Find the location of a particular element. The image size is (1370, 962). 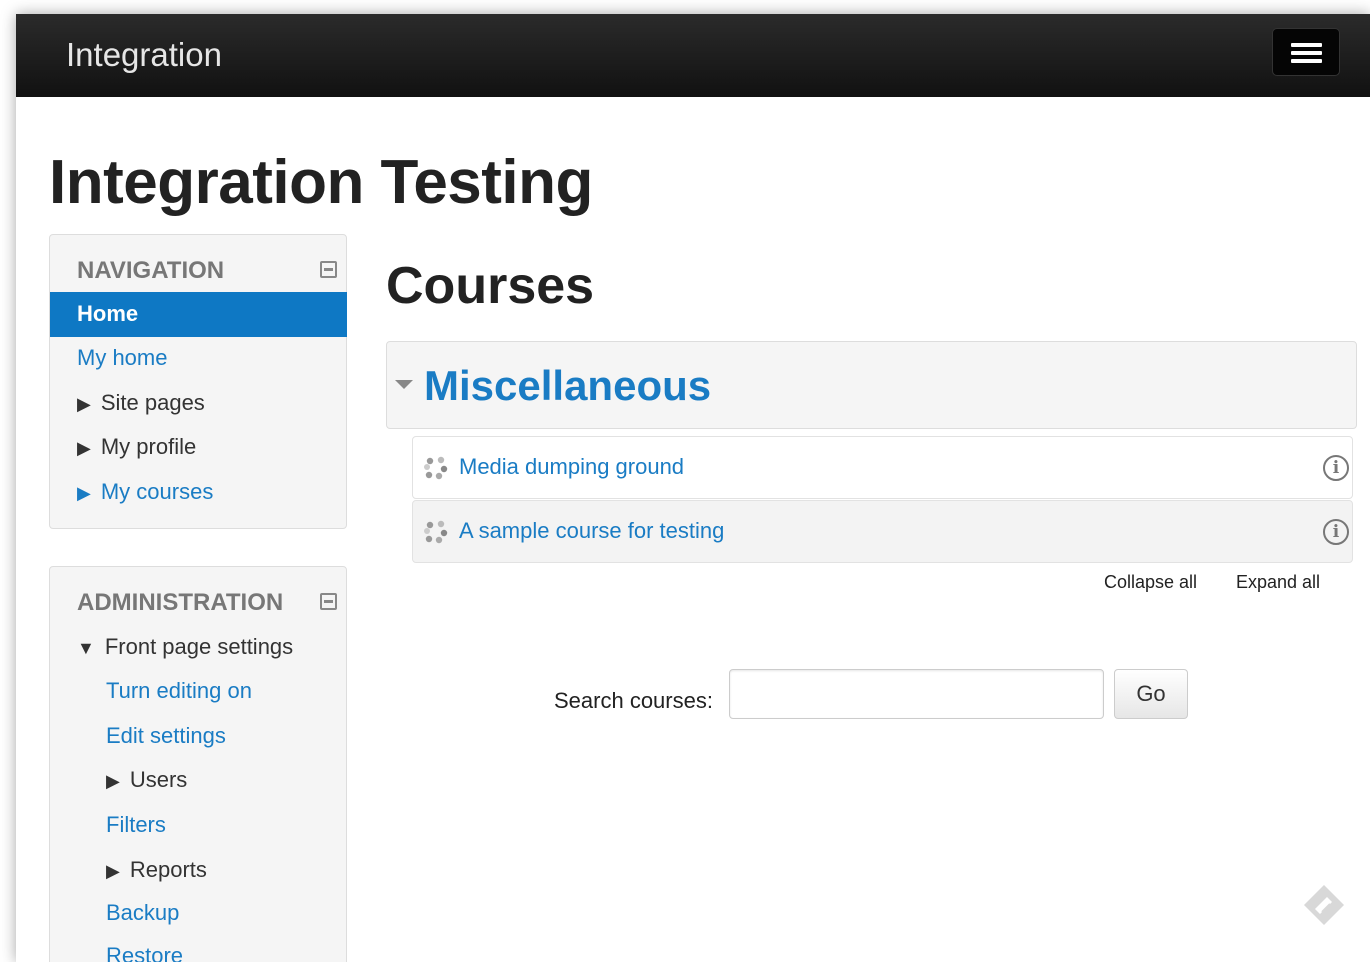

admin-item-label: Filters is located at coordinates (136, 824).